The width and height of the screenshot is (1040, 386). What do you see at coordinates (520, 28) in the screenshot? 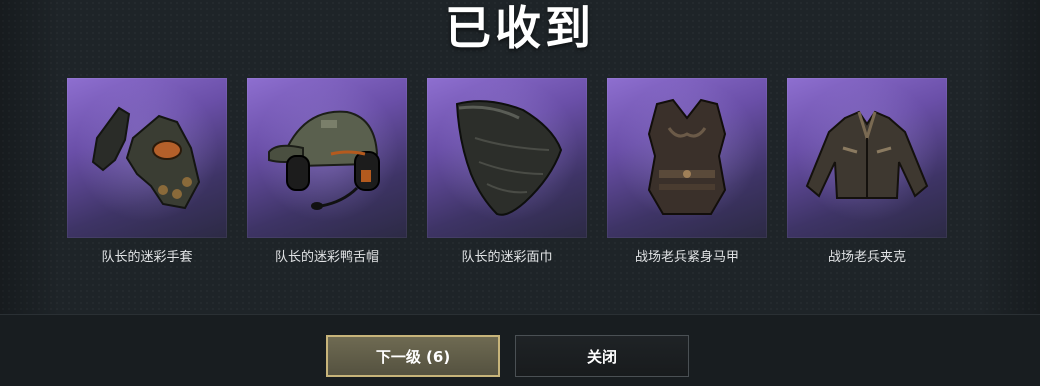
I see `page-title: 已收到` at bounding box center [520, 28].